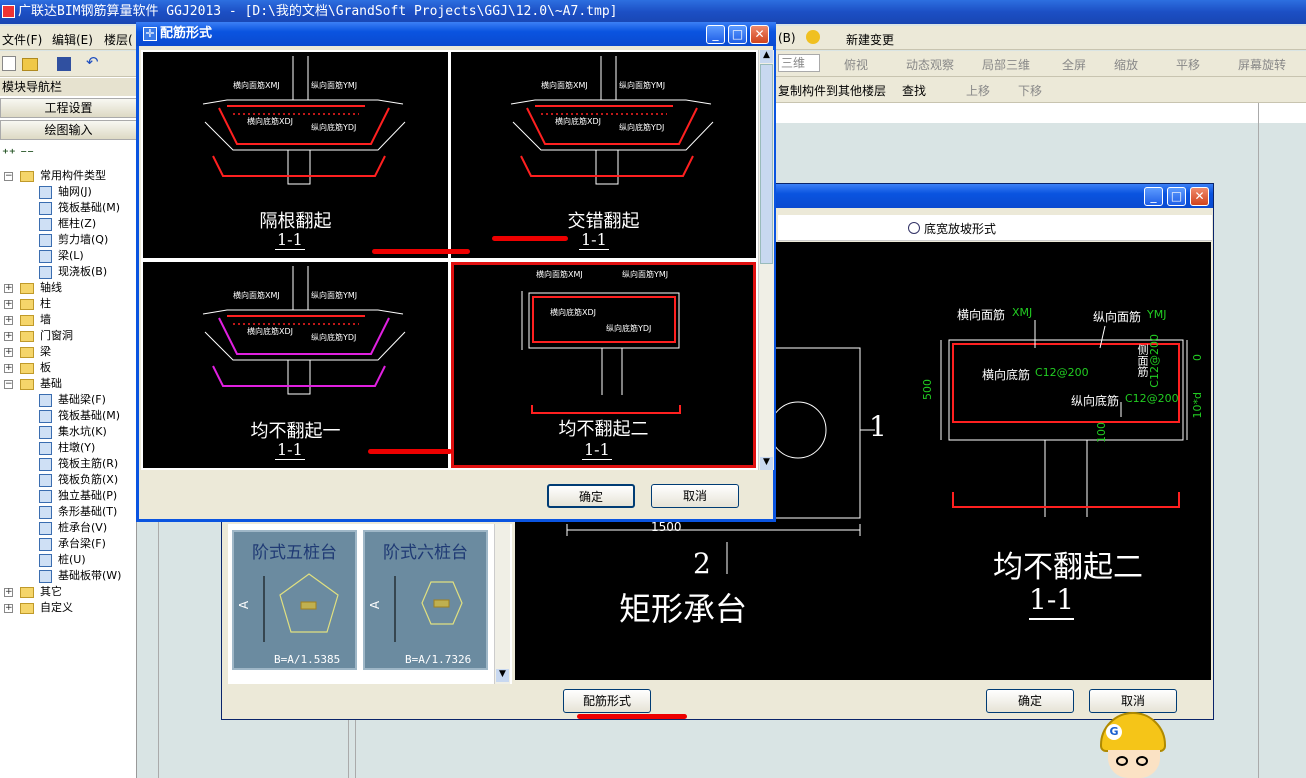  I want to click on front-minimize-button: _, so click(715, 34).